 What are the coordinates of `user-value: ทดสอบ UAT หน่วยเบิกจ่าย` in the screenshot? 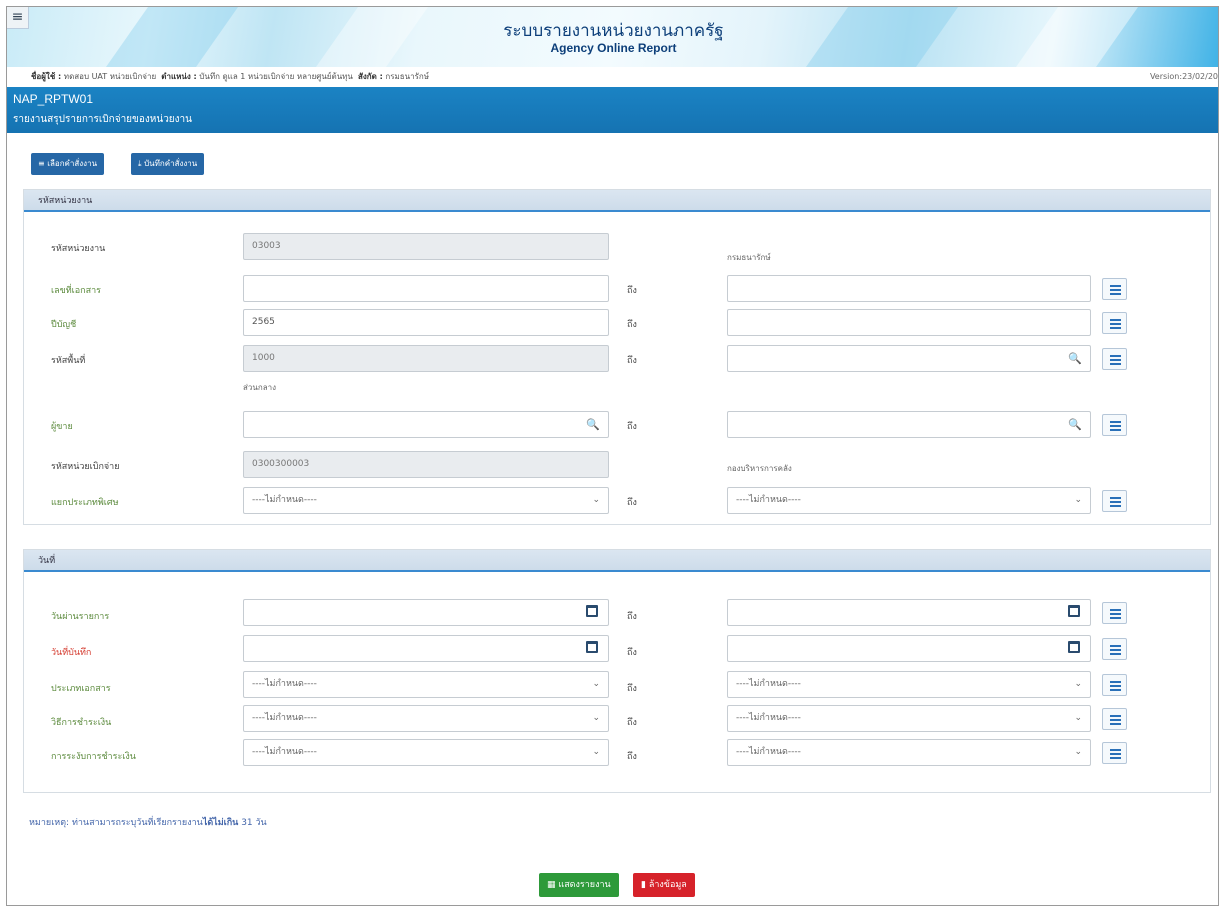 It's located at (110, 76).